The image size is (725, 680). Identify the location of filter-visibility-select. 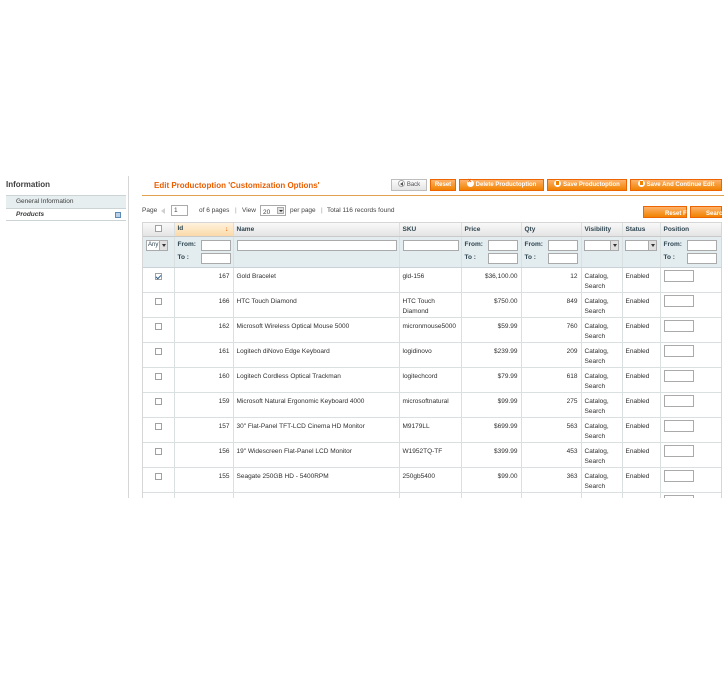
(601, 245).